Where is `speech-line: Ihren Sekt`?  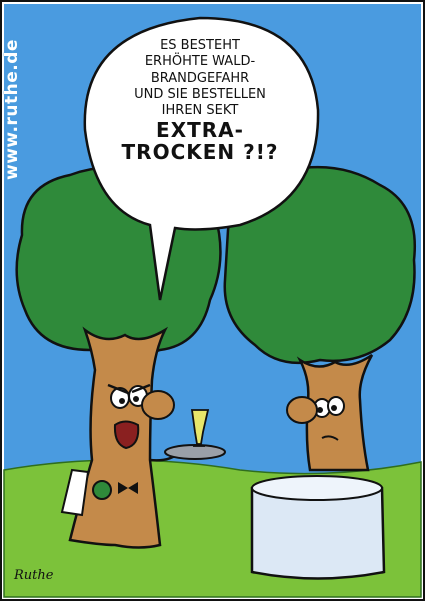
speech-line: Ihren Sekt is located at coordinates (200, 110).